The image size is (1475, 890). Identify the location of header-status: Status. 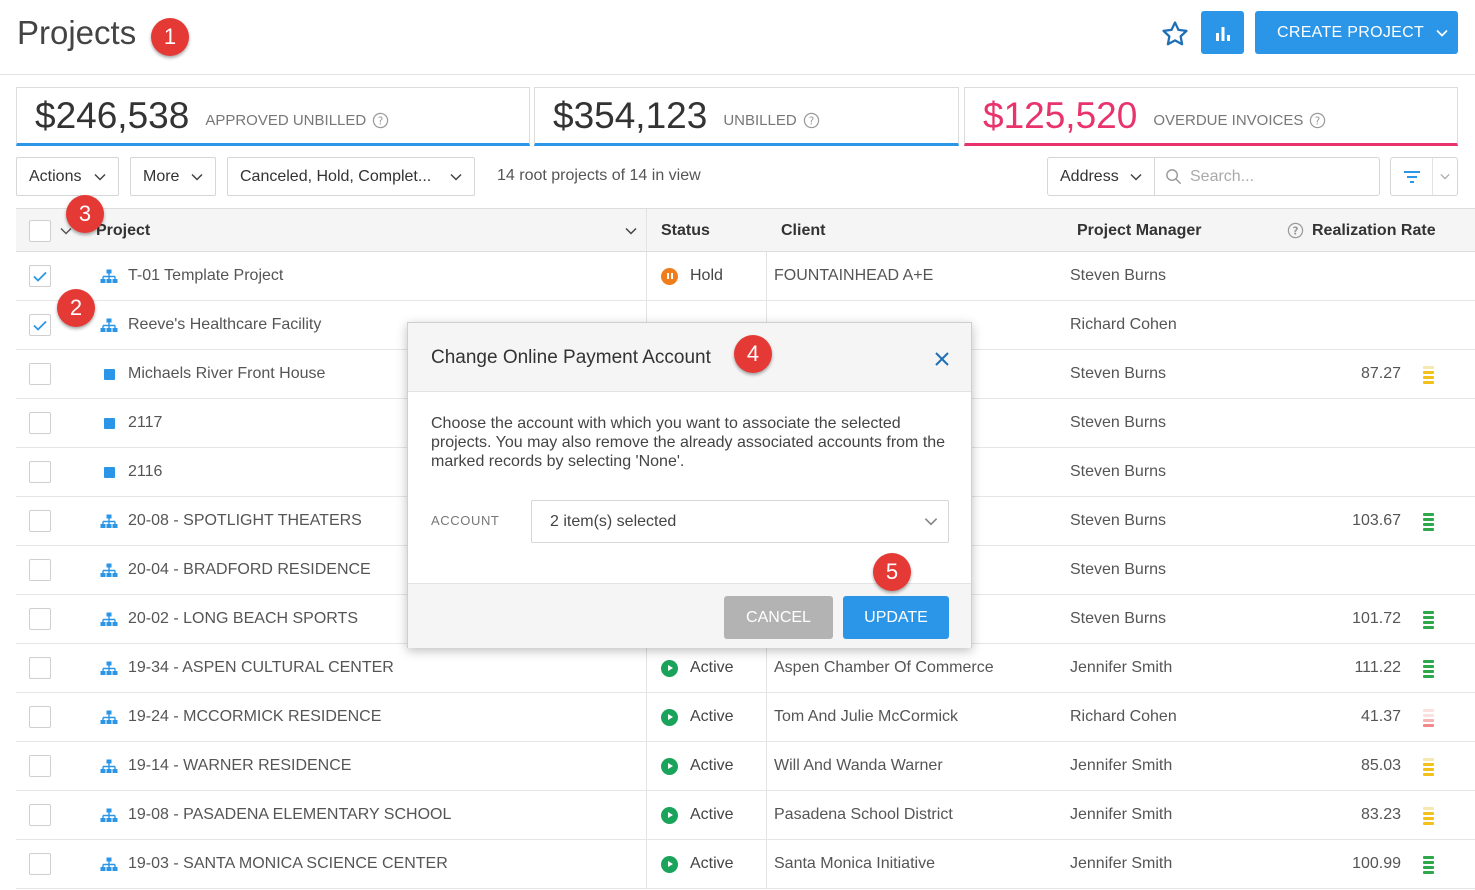
(685, 230).